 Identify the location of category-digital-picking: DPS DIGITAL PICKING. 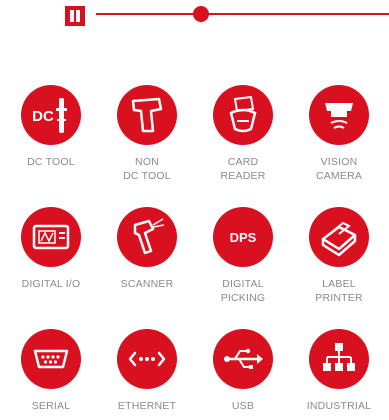
(243, 256).